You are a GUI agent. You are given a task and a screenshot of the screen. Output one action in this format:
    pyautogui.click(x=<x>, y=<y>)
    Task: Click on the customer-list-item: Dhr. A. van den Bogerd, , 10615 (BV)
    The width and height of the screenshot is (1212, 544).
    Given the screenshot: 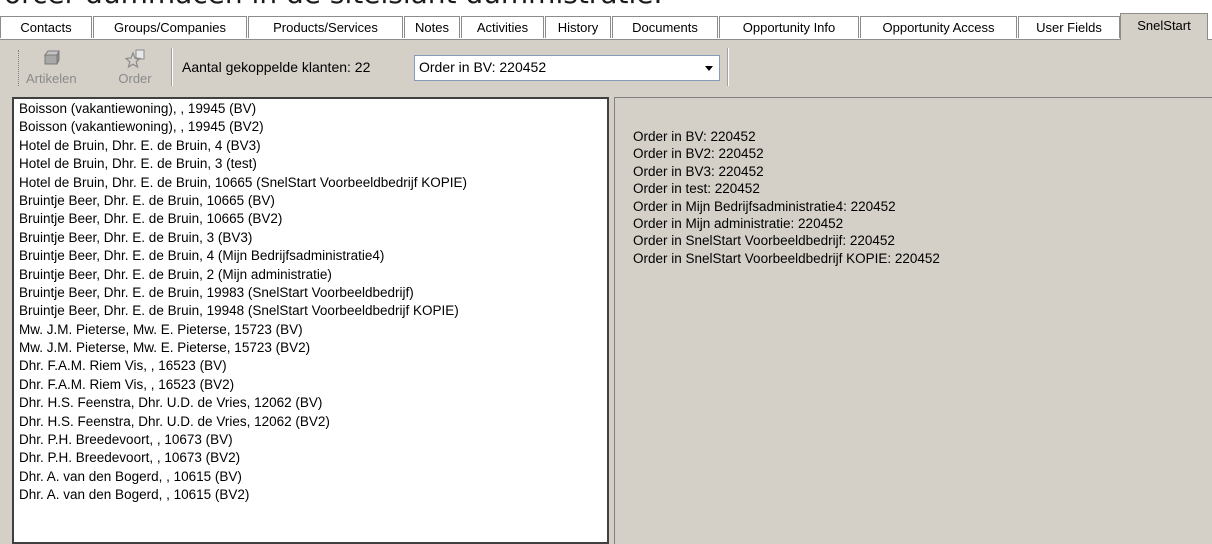 What is the action you would take?
    pyautogui.click(x=310, y=477)
    